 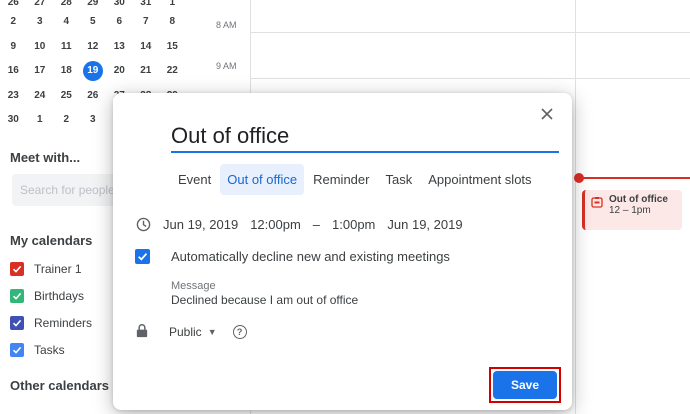 What do you see at coordinates (119, 71) in the screenshot?
I see `mini-calendar-day: 20` at bounding box center [119, 71].